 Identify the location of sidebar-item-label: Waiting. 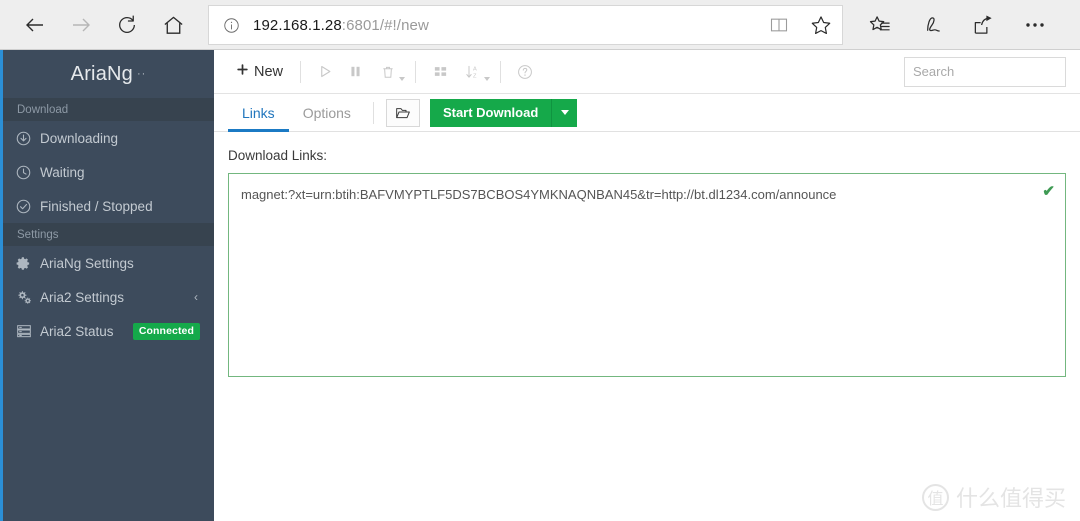
(62, 172).